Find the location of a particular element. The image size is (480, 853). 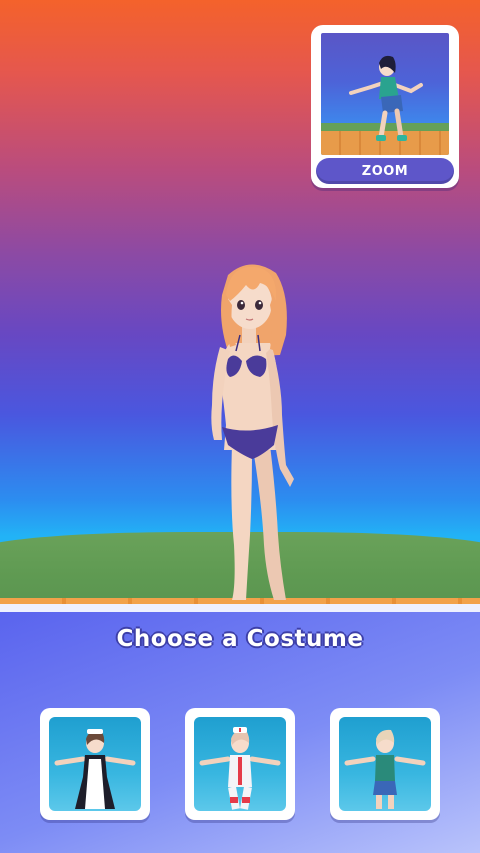

maid-costume-icon is located at coordinates (95, 769).